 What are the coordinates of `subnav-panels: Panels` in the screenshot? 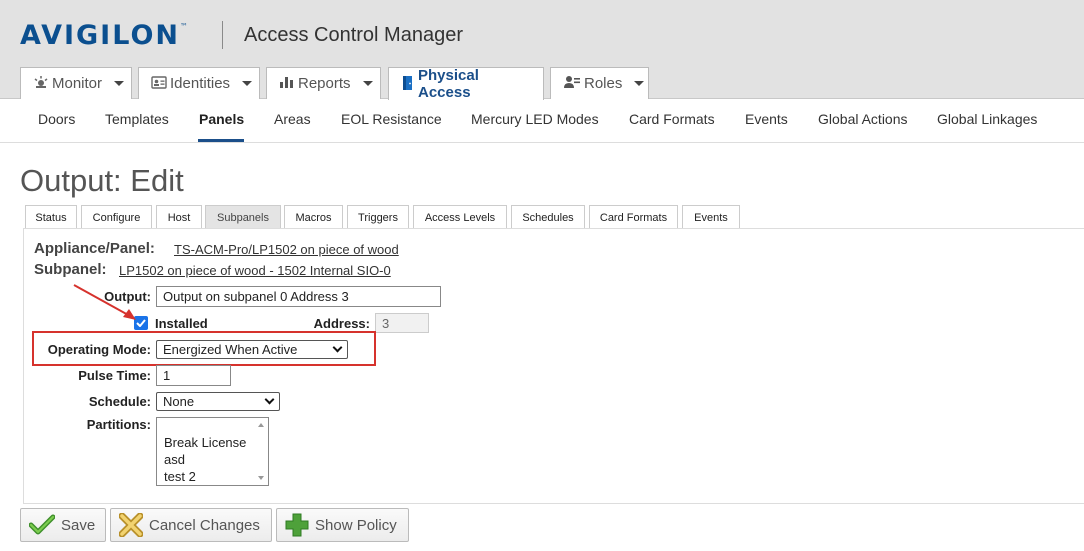 It's located at (221, 119).